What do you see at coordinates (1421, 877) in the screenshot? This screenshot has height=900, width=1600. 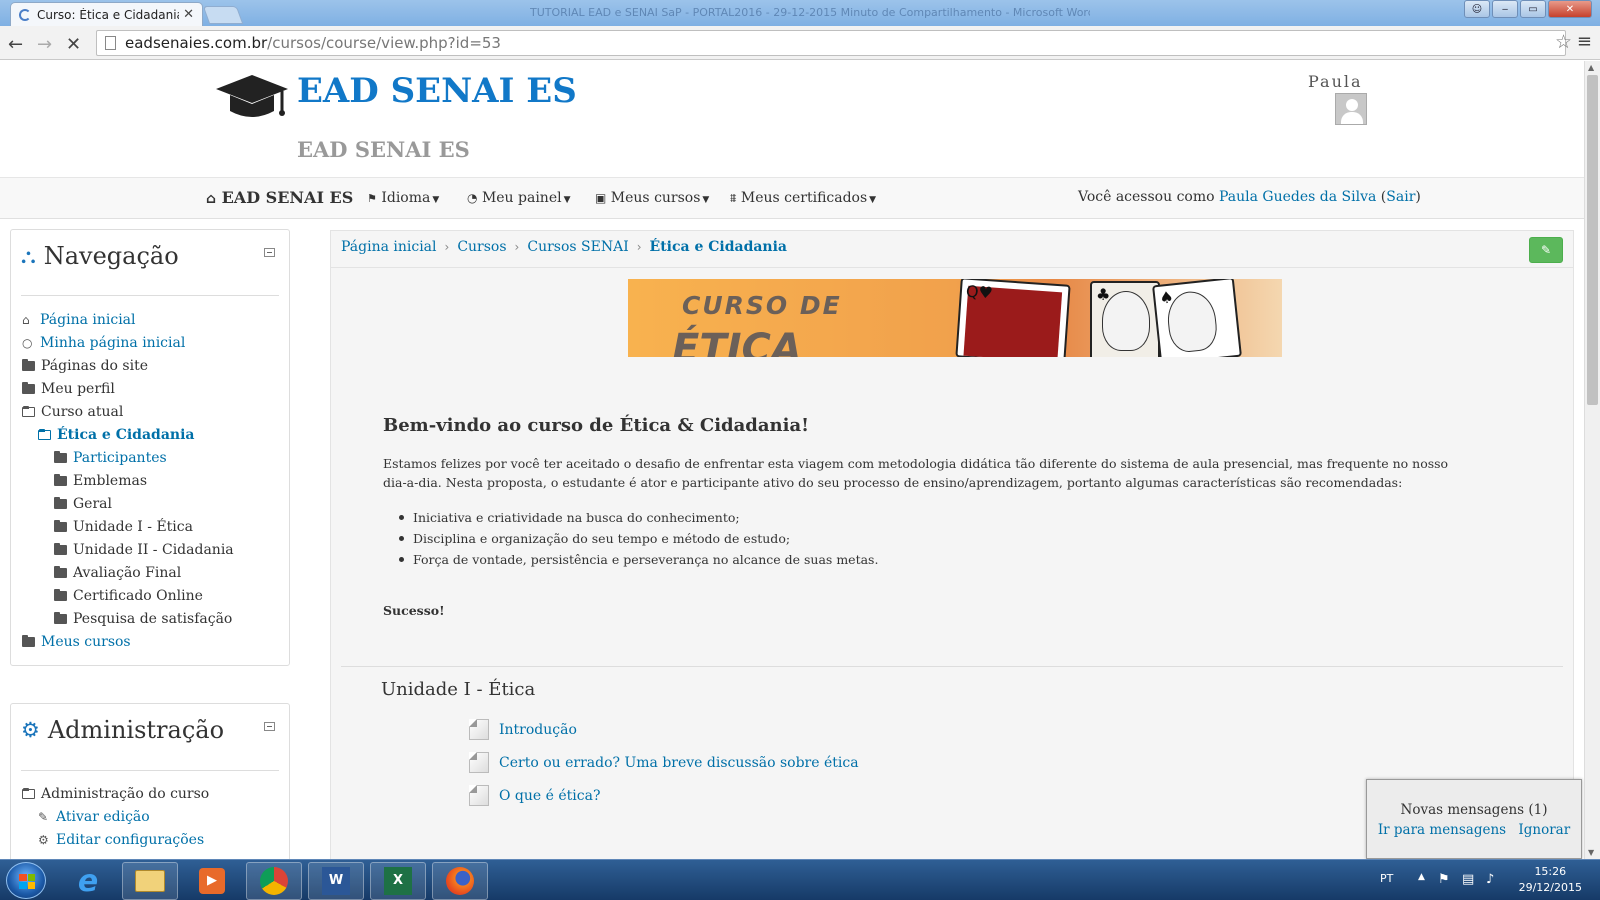 I see `show-hidden-icons-icon: ▲` at bounding box center [1421, 877].